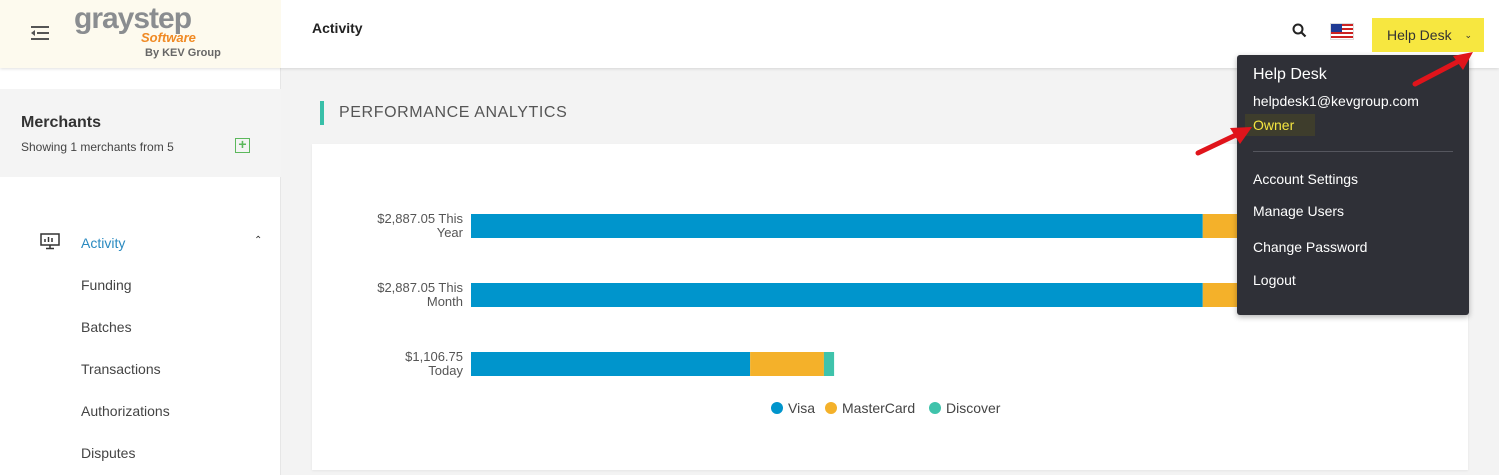 The image size is (1499, 475). I want to click on legend-label: Discover, so click(973, 408).